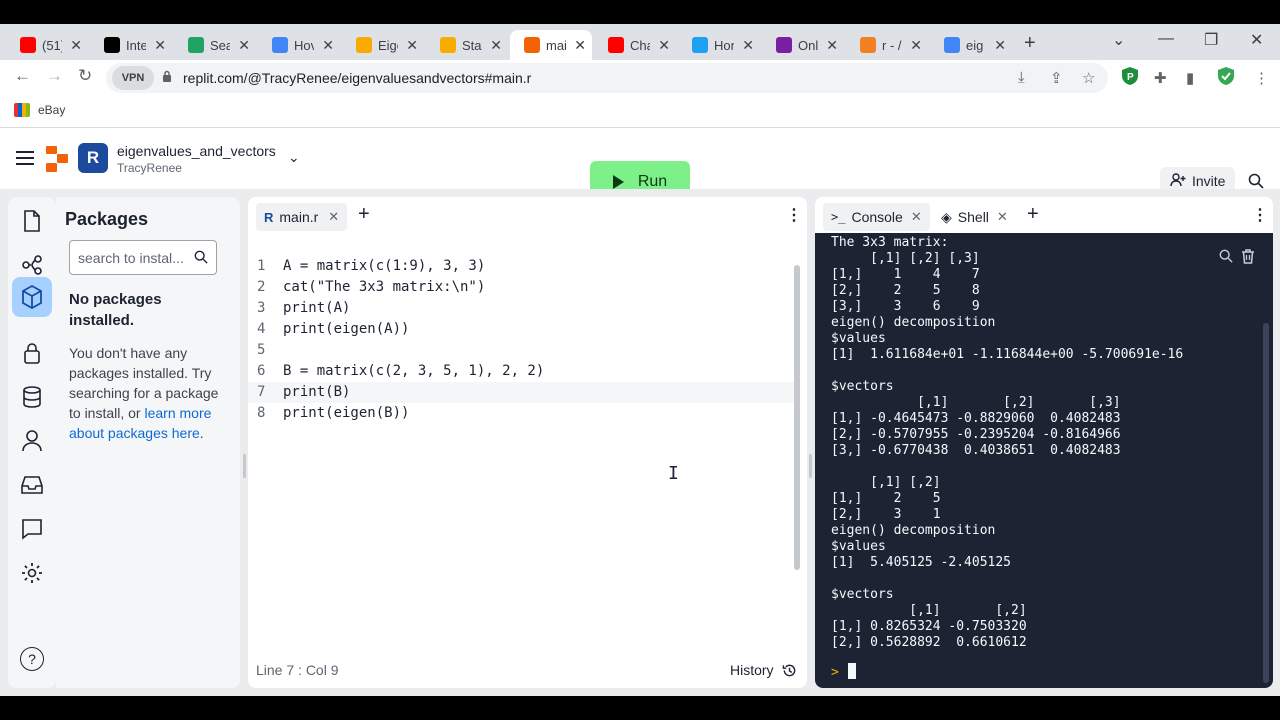  Describe the element at coordinates (876, 217) in the screenshot. I see `tab-console: >_ Console ✕` at that location.